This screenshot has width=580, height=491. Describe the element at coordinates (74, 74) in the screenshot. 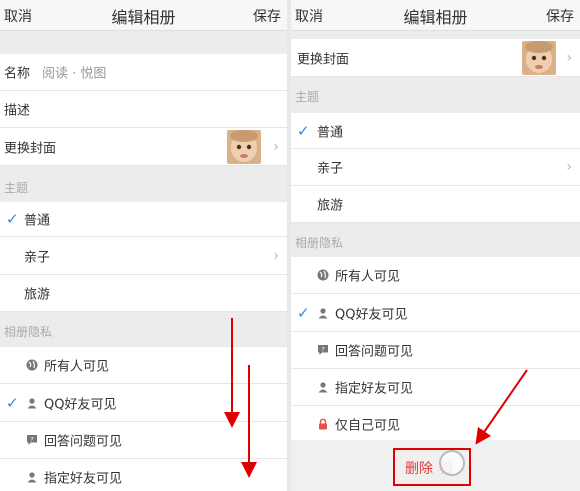

I see `name-value: 阅读 · 悦图` at that location.